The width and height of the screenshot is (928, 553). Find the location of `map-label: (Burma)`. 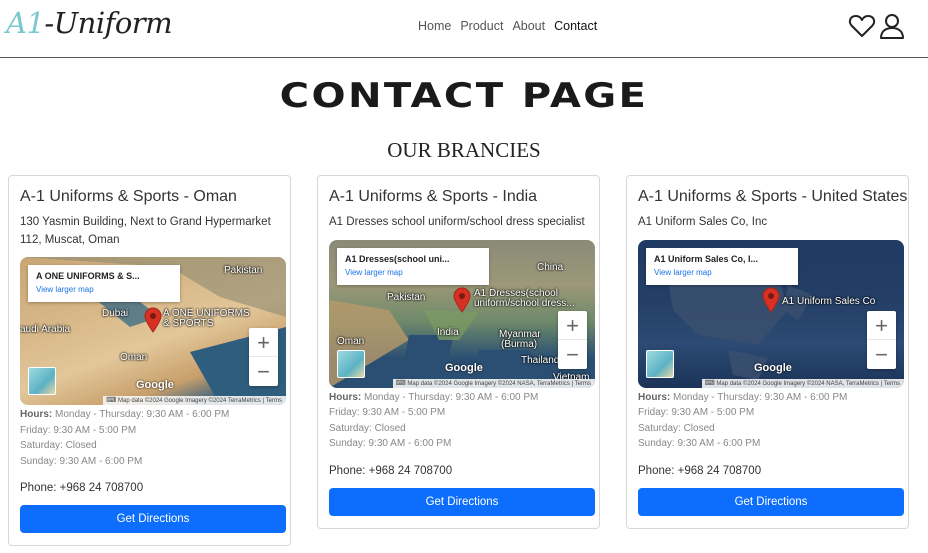

map-label: (Burma) is located at coordinates (519, 344).